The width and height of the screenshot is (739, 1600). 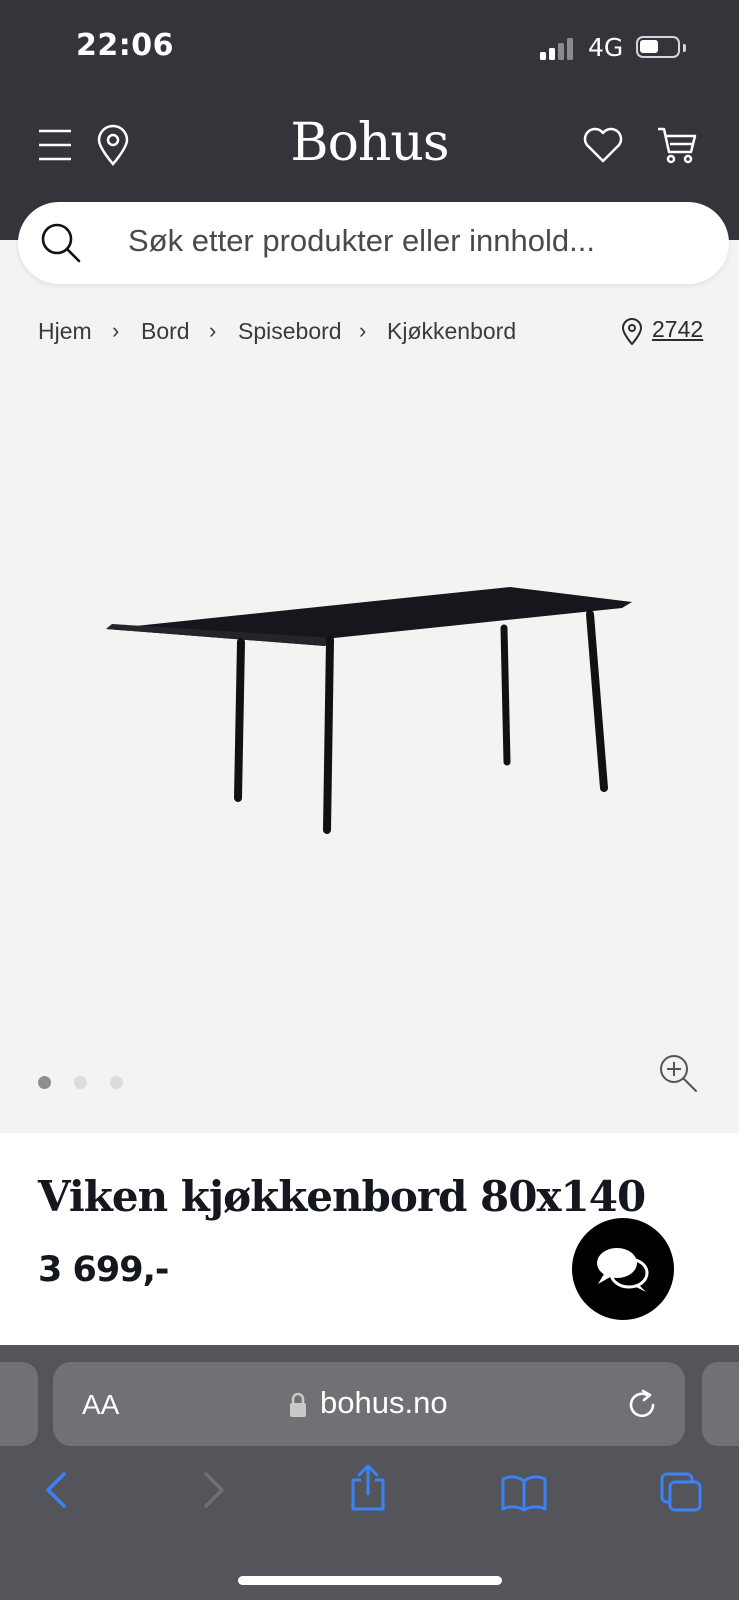 I want to click on url-text: bohus.no, so click(x=384, y=1403).